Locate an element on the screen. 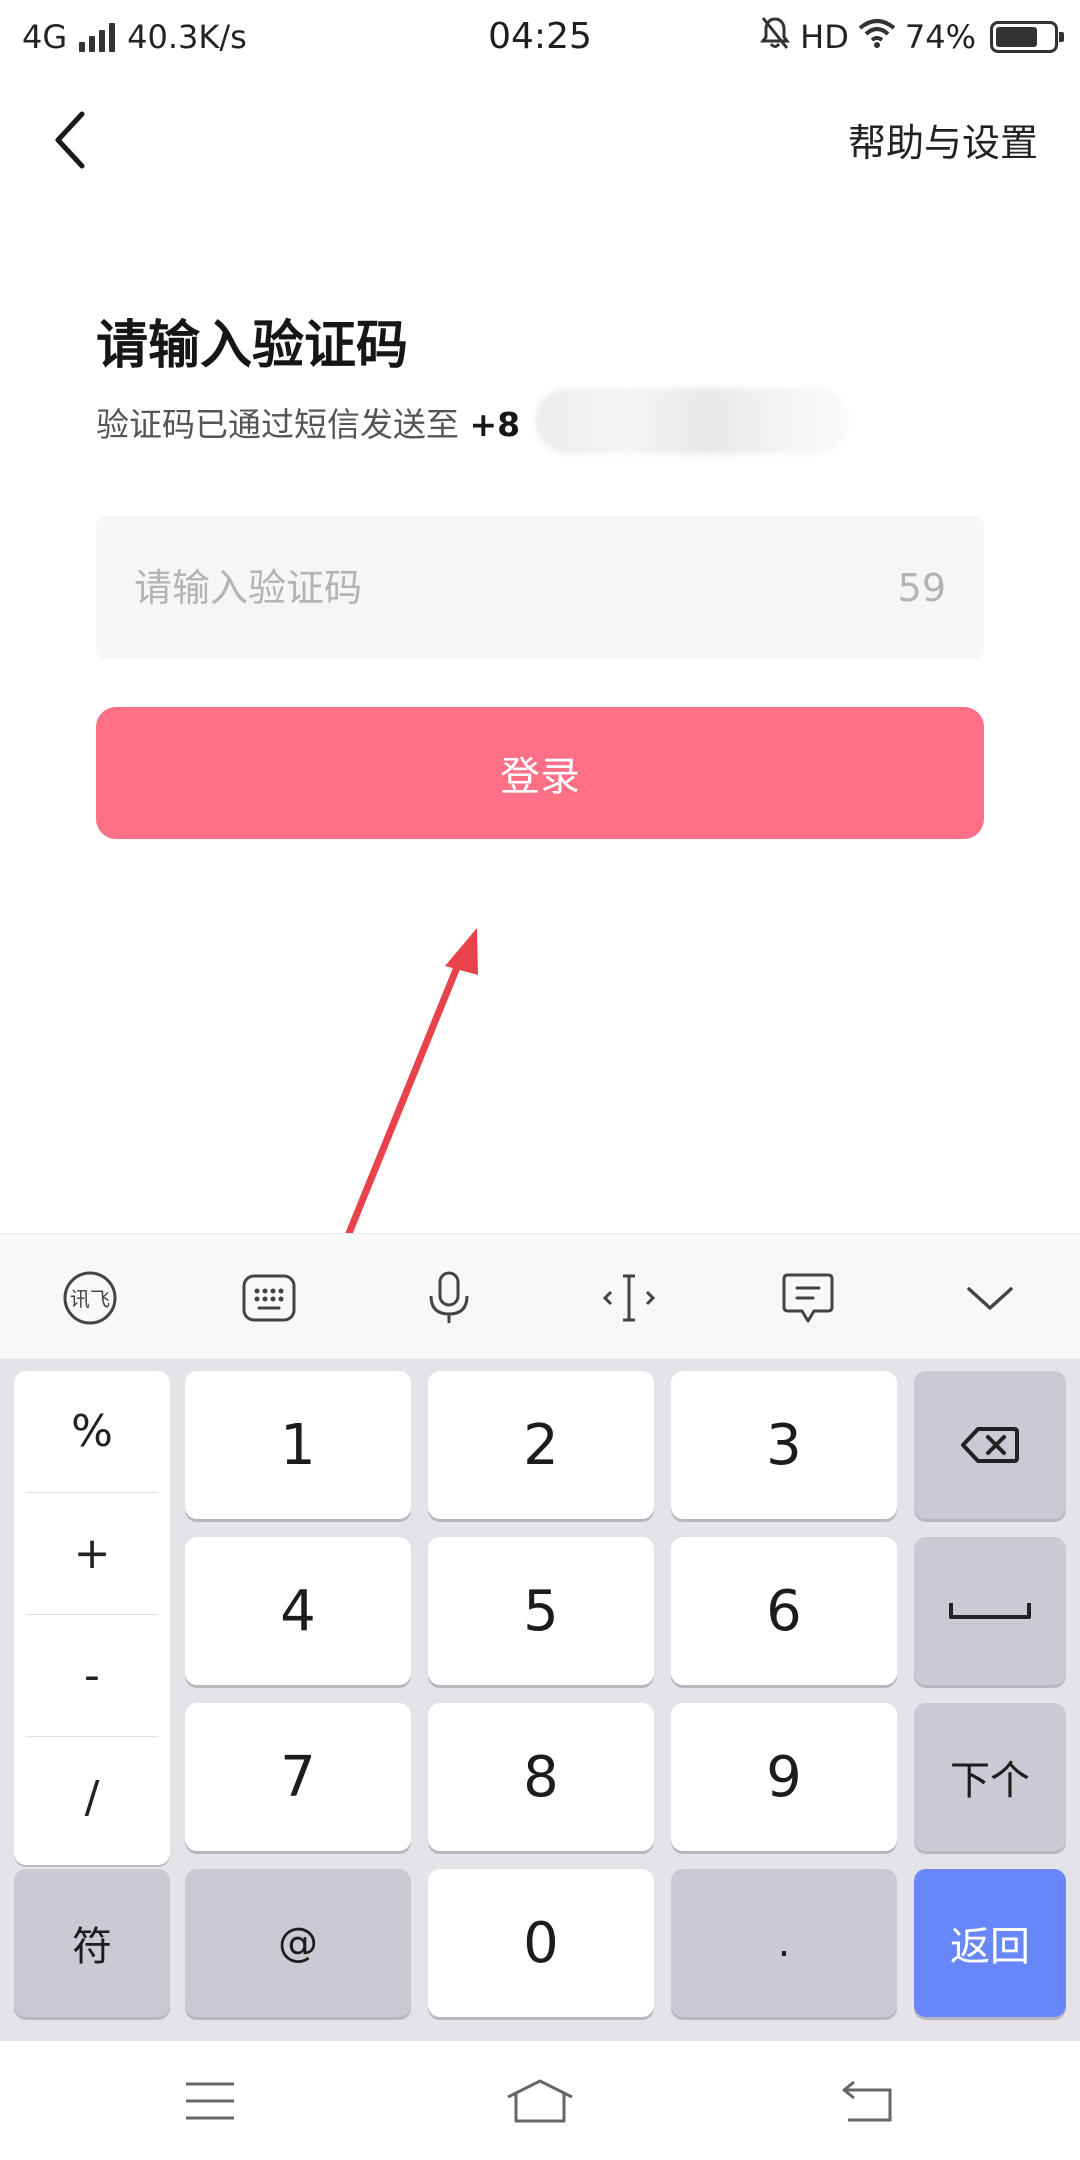  sms-notice-text: 验证码已通过短信发送至 is located at coordinates (277, 424).